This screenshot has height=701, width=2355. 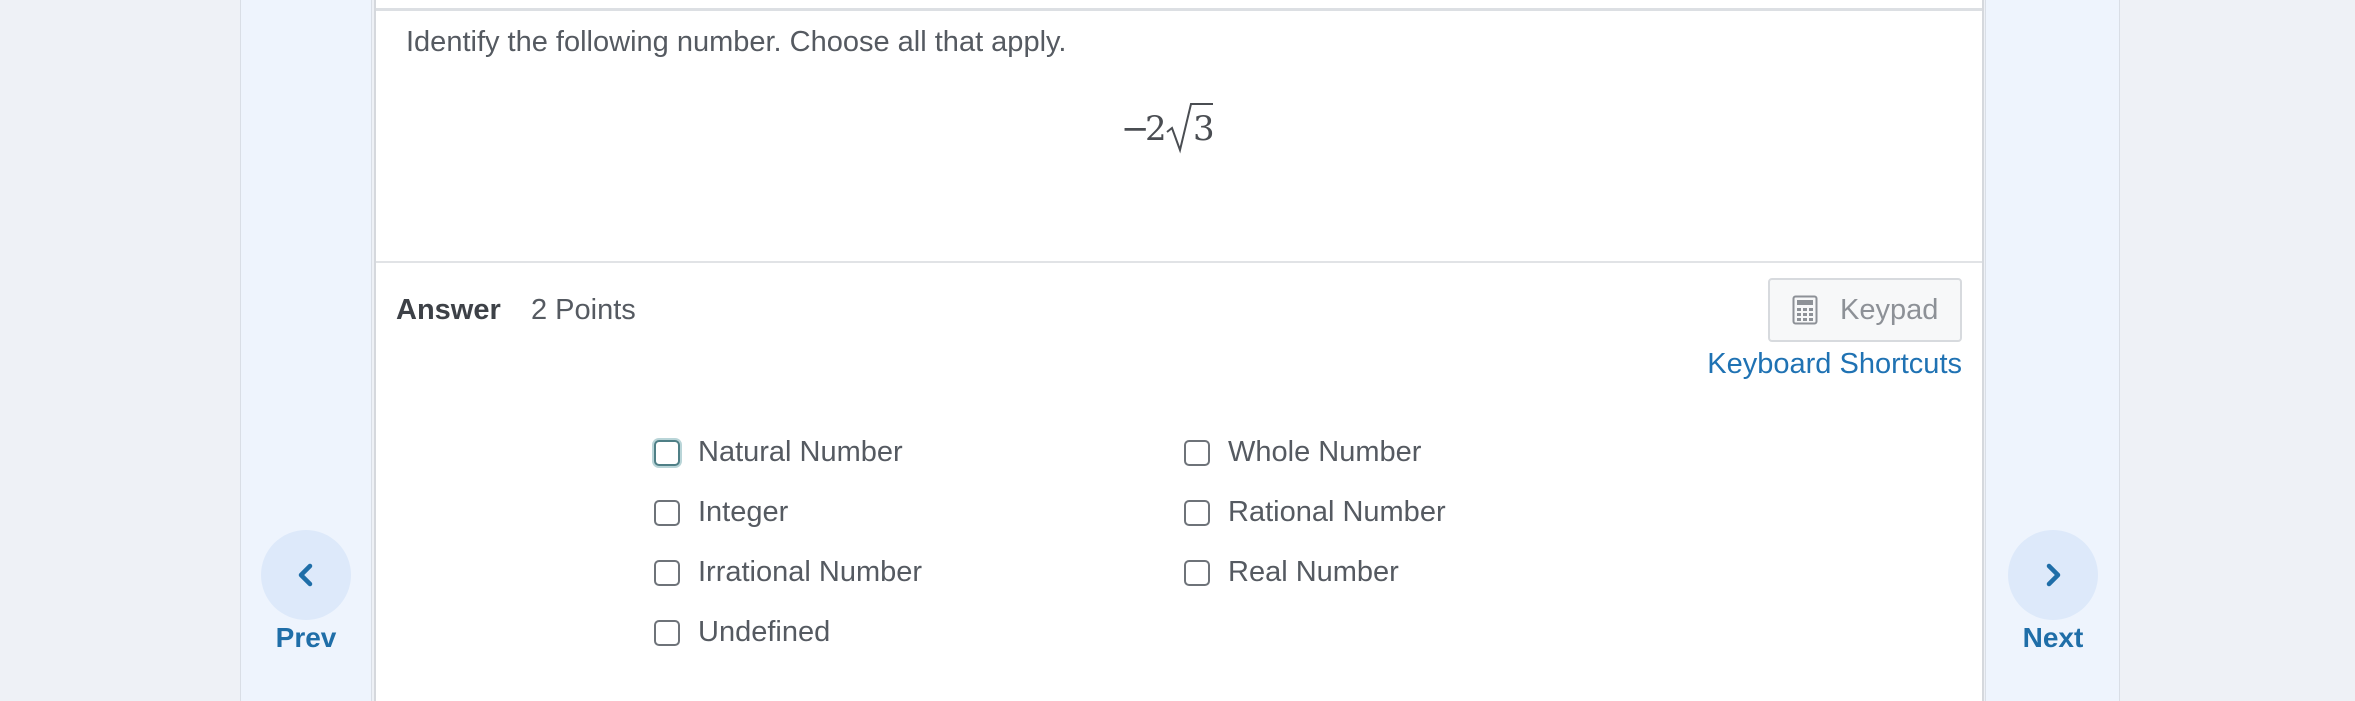 I want to click on prev-button, so click(x=306, y=575).